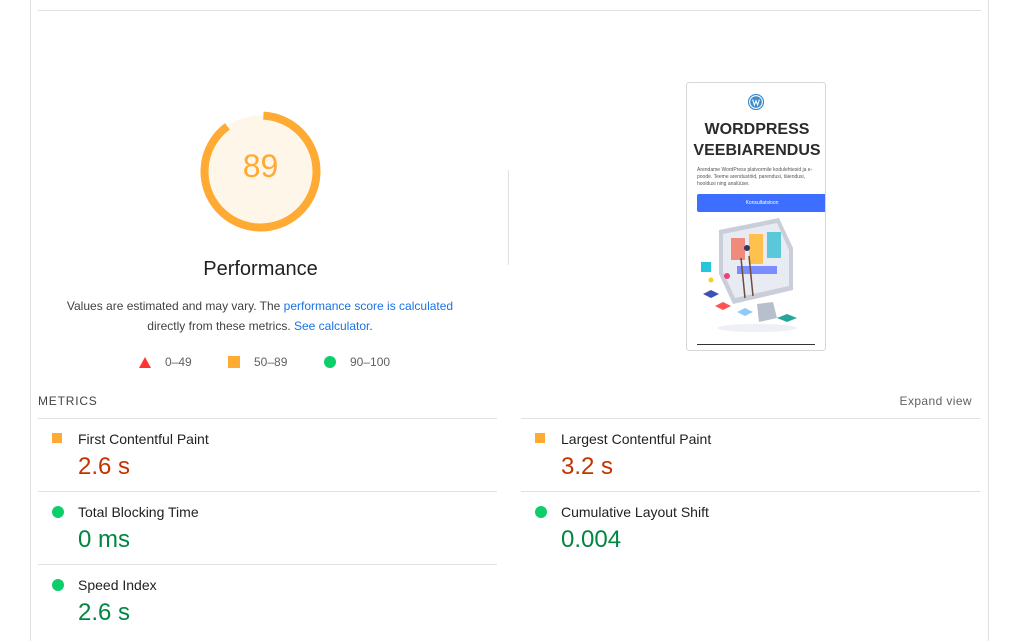  I want to click on top-divider, so click(509, 10).